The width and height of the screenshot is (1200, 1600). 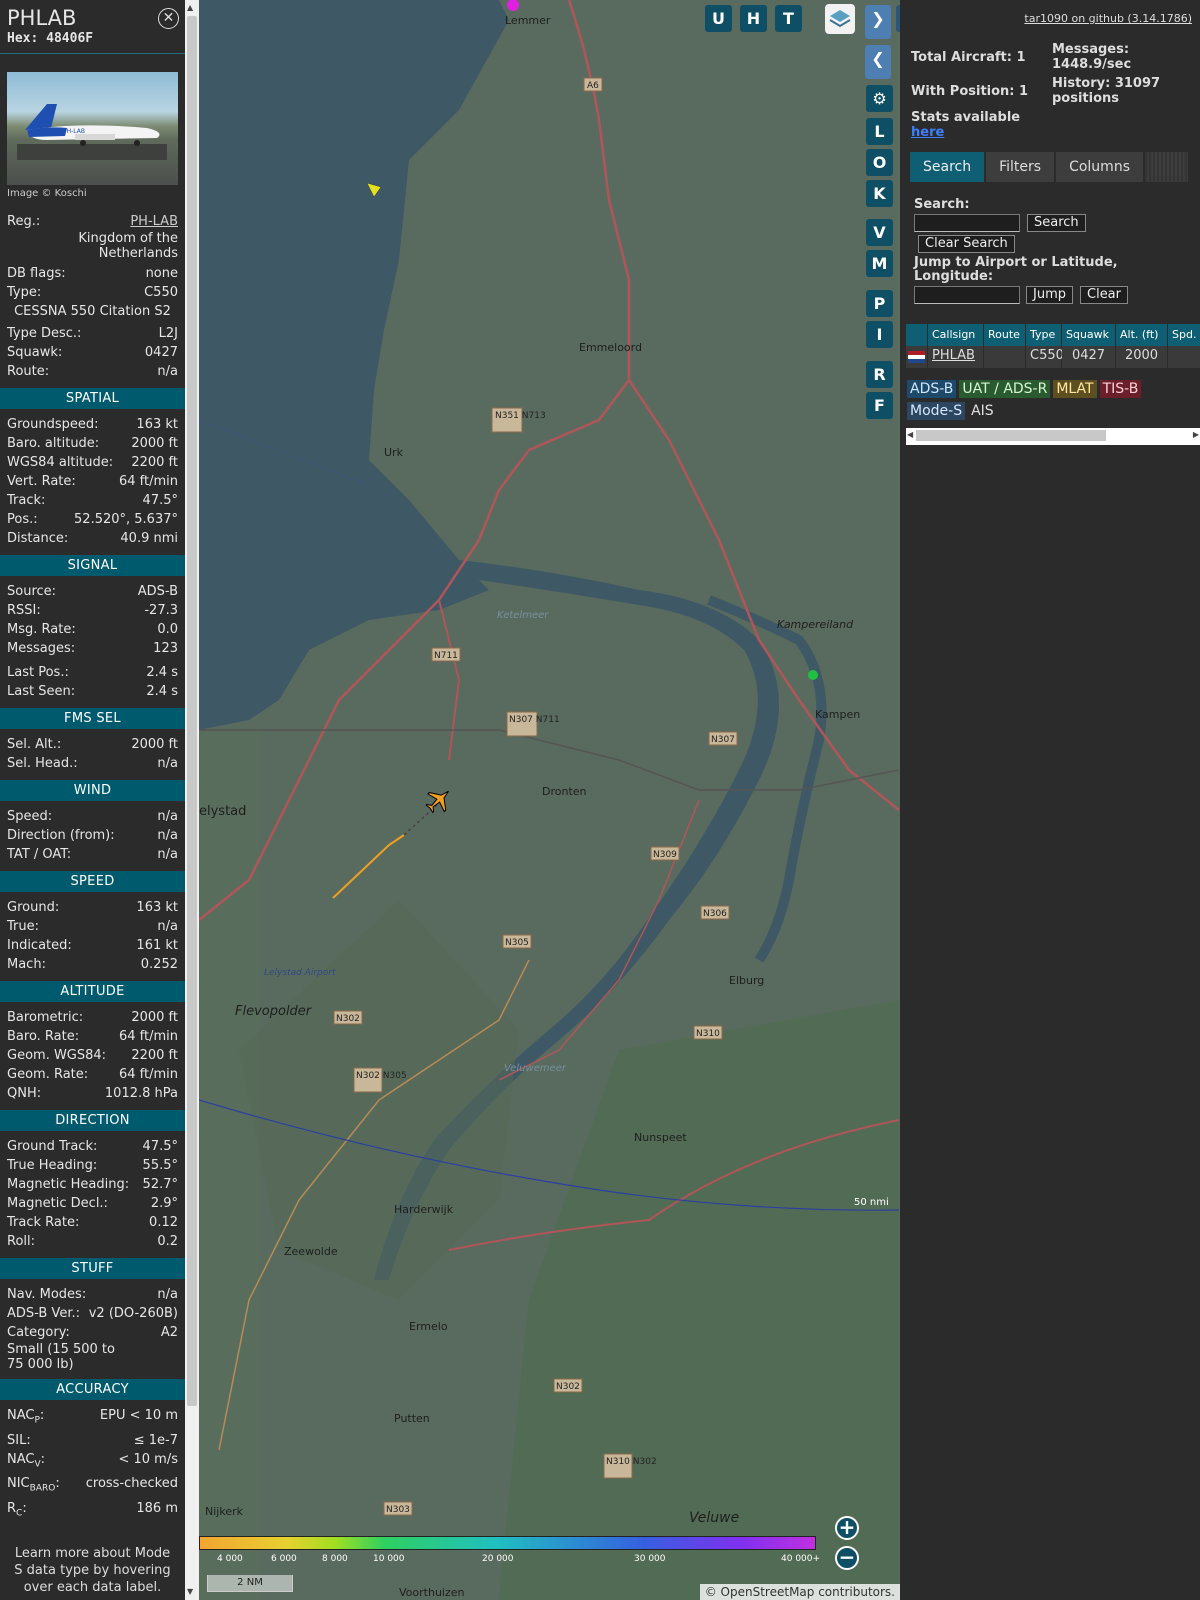 I want to click on info-value: 0.12, so click(x=163, y=1222).